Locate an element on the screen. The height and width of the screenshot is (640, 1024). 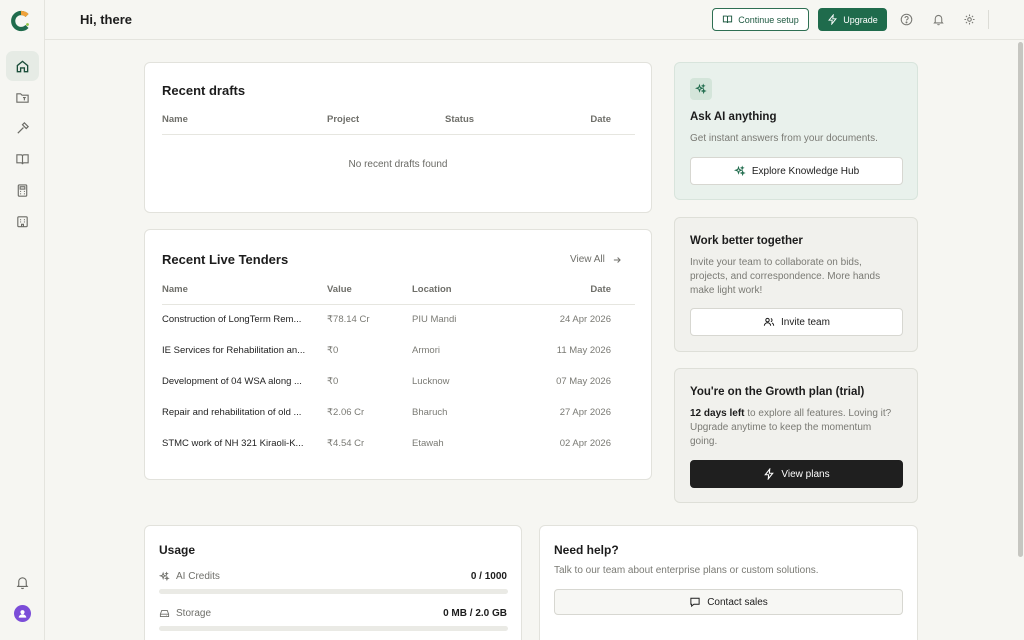
continue-setup-button: Continue setup is located at coordinates (760, 19).